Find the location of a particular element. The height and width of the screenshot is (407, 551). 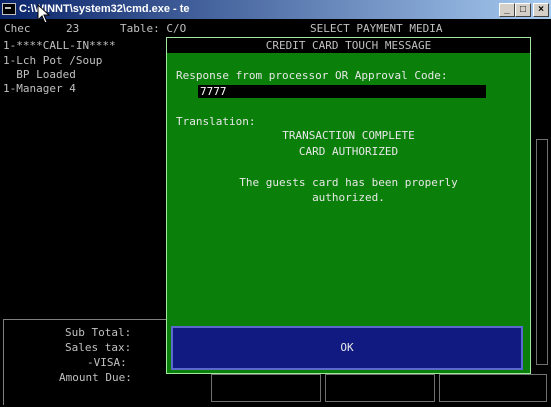

minimize-button: _ is located at coordinates (507, 10).